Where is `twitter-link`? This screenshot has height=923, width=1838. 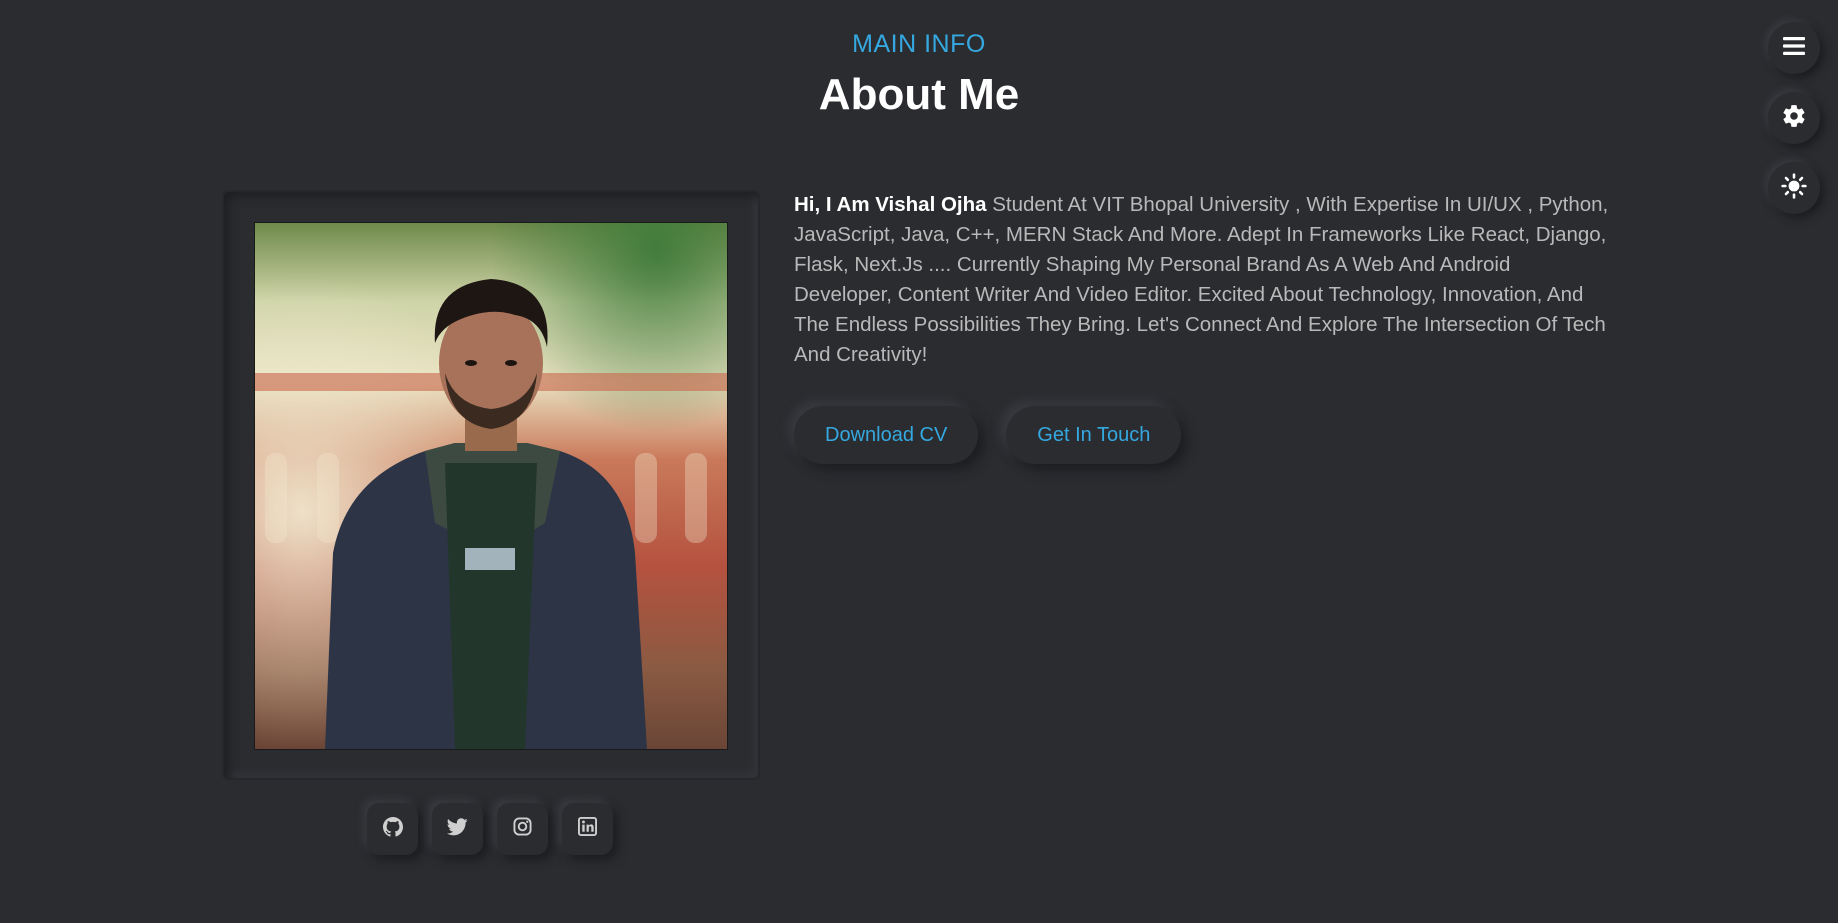
twitter-link is located at coordinates (457, 829).